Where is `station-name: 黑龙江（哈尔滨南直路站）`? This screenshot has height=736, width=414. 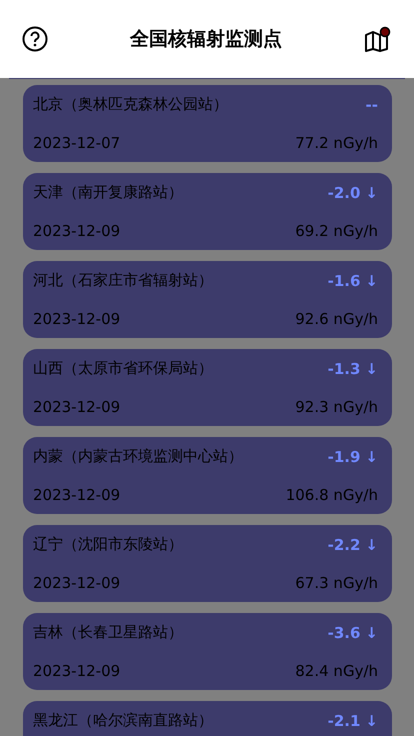 station-name: 黑龙江（哈尔滨南直路站） is located at coordinates (123, 720).